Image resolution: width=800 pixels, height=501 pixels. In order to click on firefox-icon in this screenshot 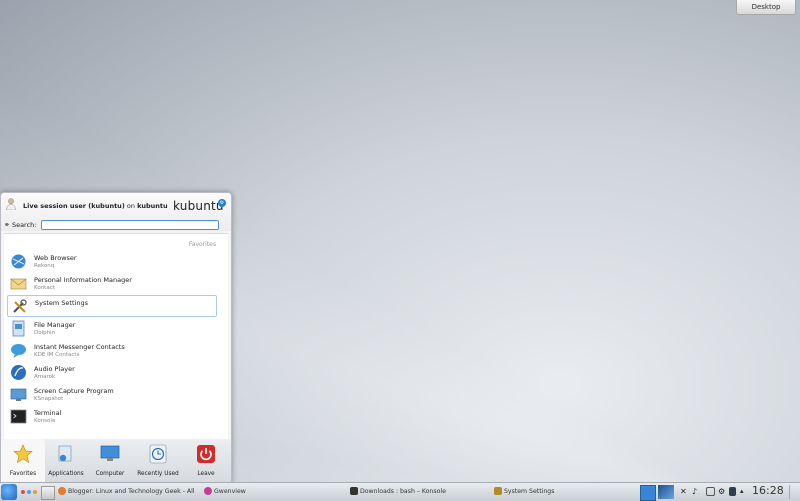, I will do `click(62, 491)`.